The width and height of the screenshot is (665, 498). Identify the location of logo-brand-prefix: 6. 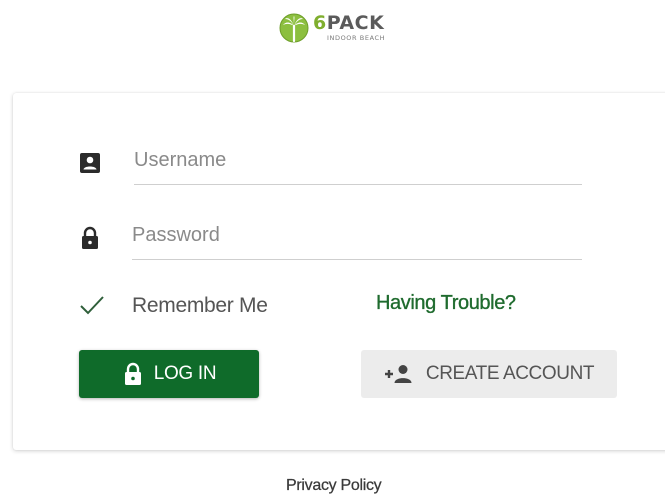
(320, 23).